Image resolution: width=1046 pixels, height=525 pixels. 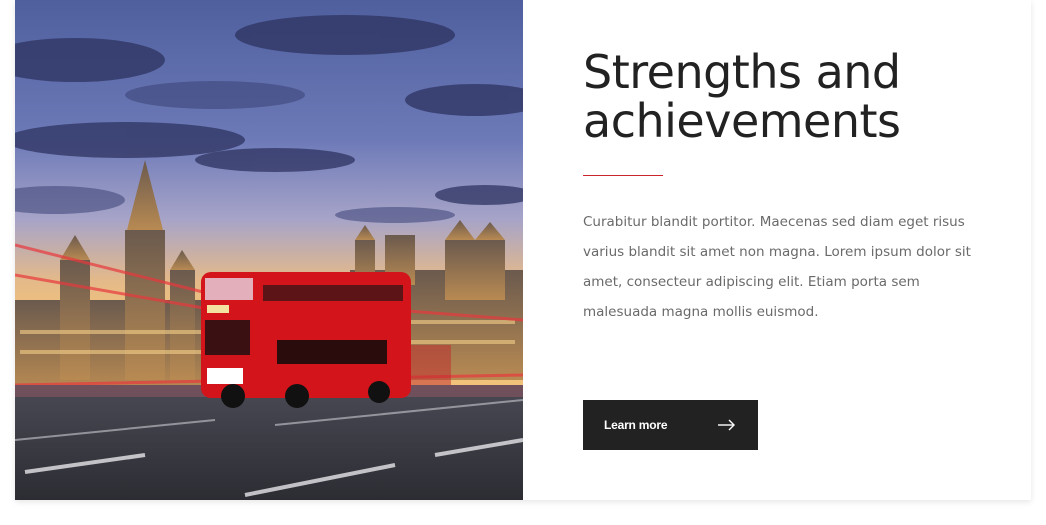 What do you see at coordinates (670, 425) in the screenshot?
I see `learn-more-button: Learn more` at bounding box center [670, 425].